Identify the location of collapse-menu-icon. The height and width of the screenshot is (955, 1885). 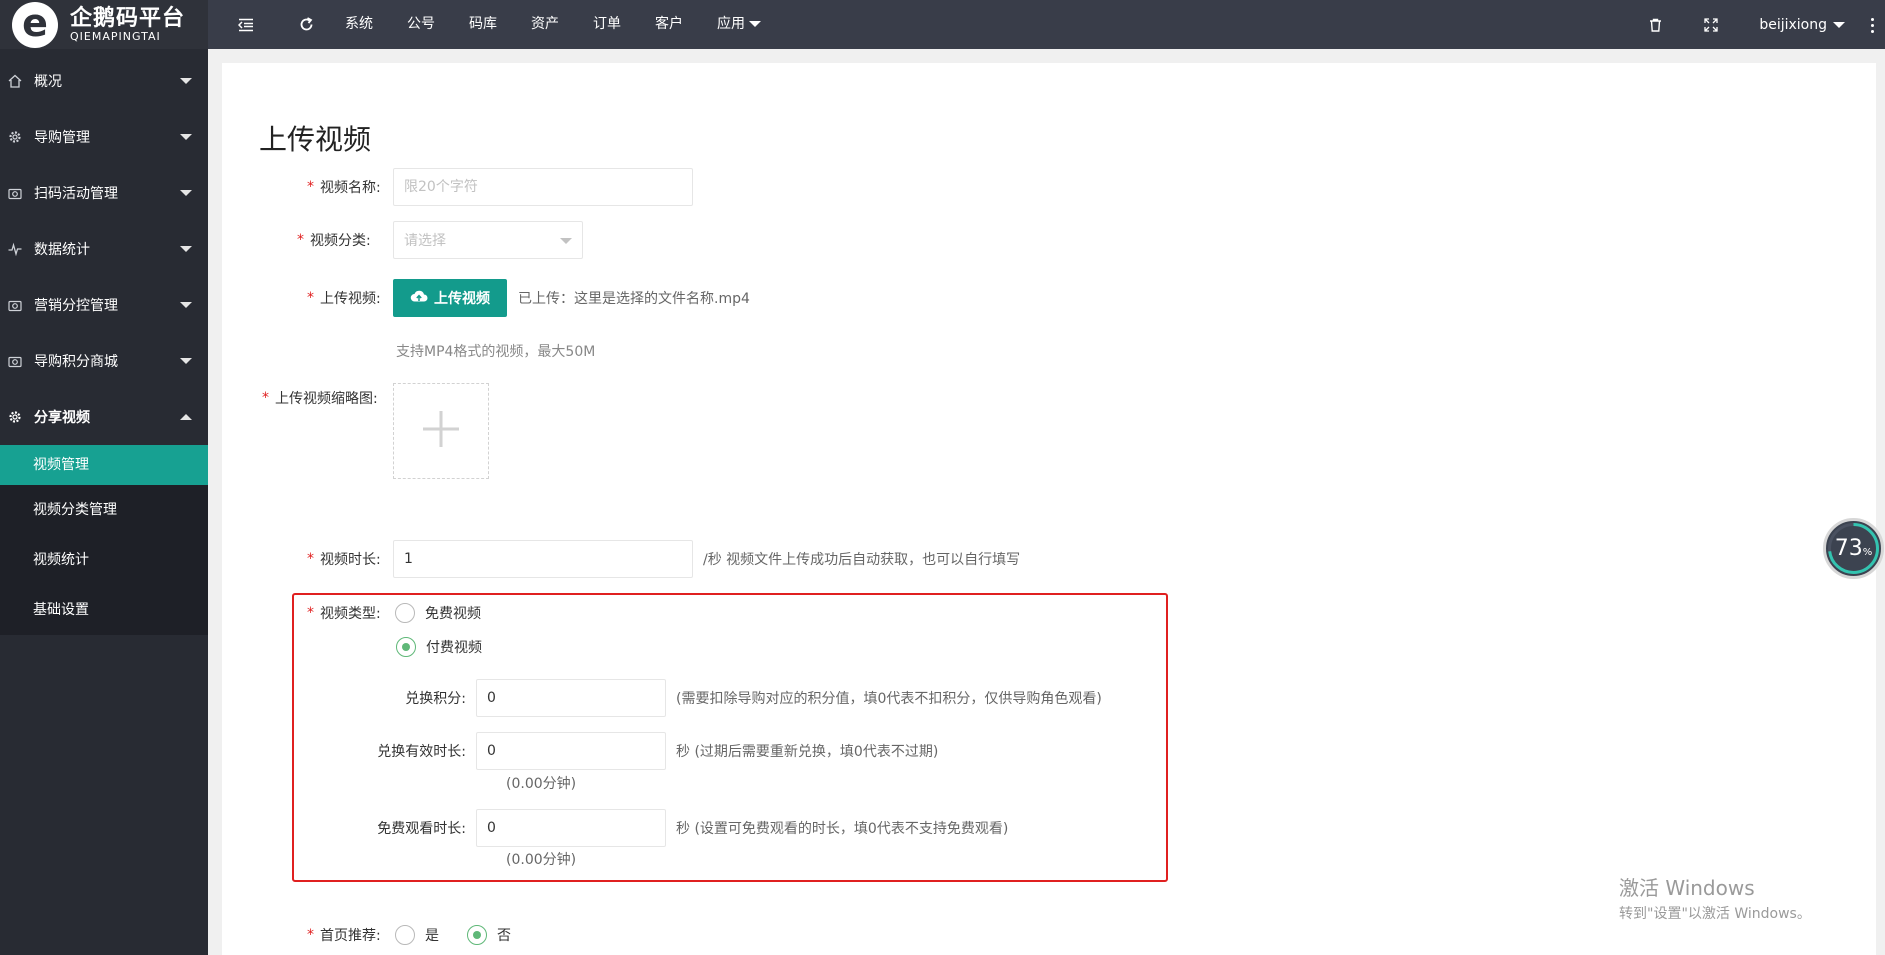
(246, 24).